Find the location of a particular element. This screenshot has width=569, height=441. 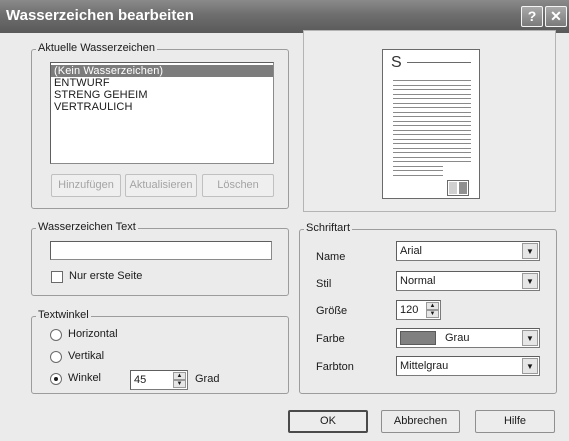

angle-unit-label: Grad is located at coordinates (207, 379).